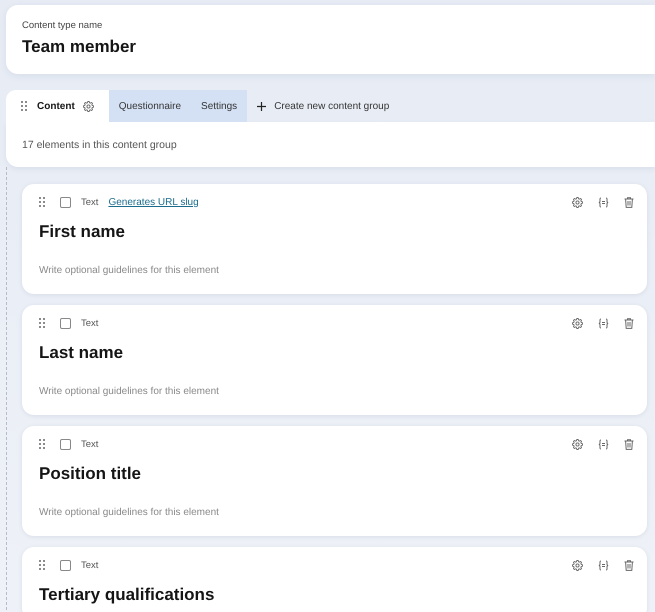  What do you see at coordinates (79, 47) in the screenshot?
I see `content-type-name: Team member` at bounding box center [79, 47].